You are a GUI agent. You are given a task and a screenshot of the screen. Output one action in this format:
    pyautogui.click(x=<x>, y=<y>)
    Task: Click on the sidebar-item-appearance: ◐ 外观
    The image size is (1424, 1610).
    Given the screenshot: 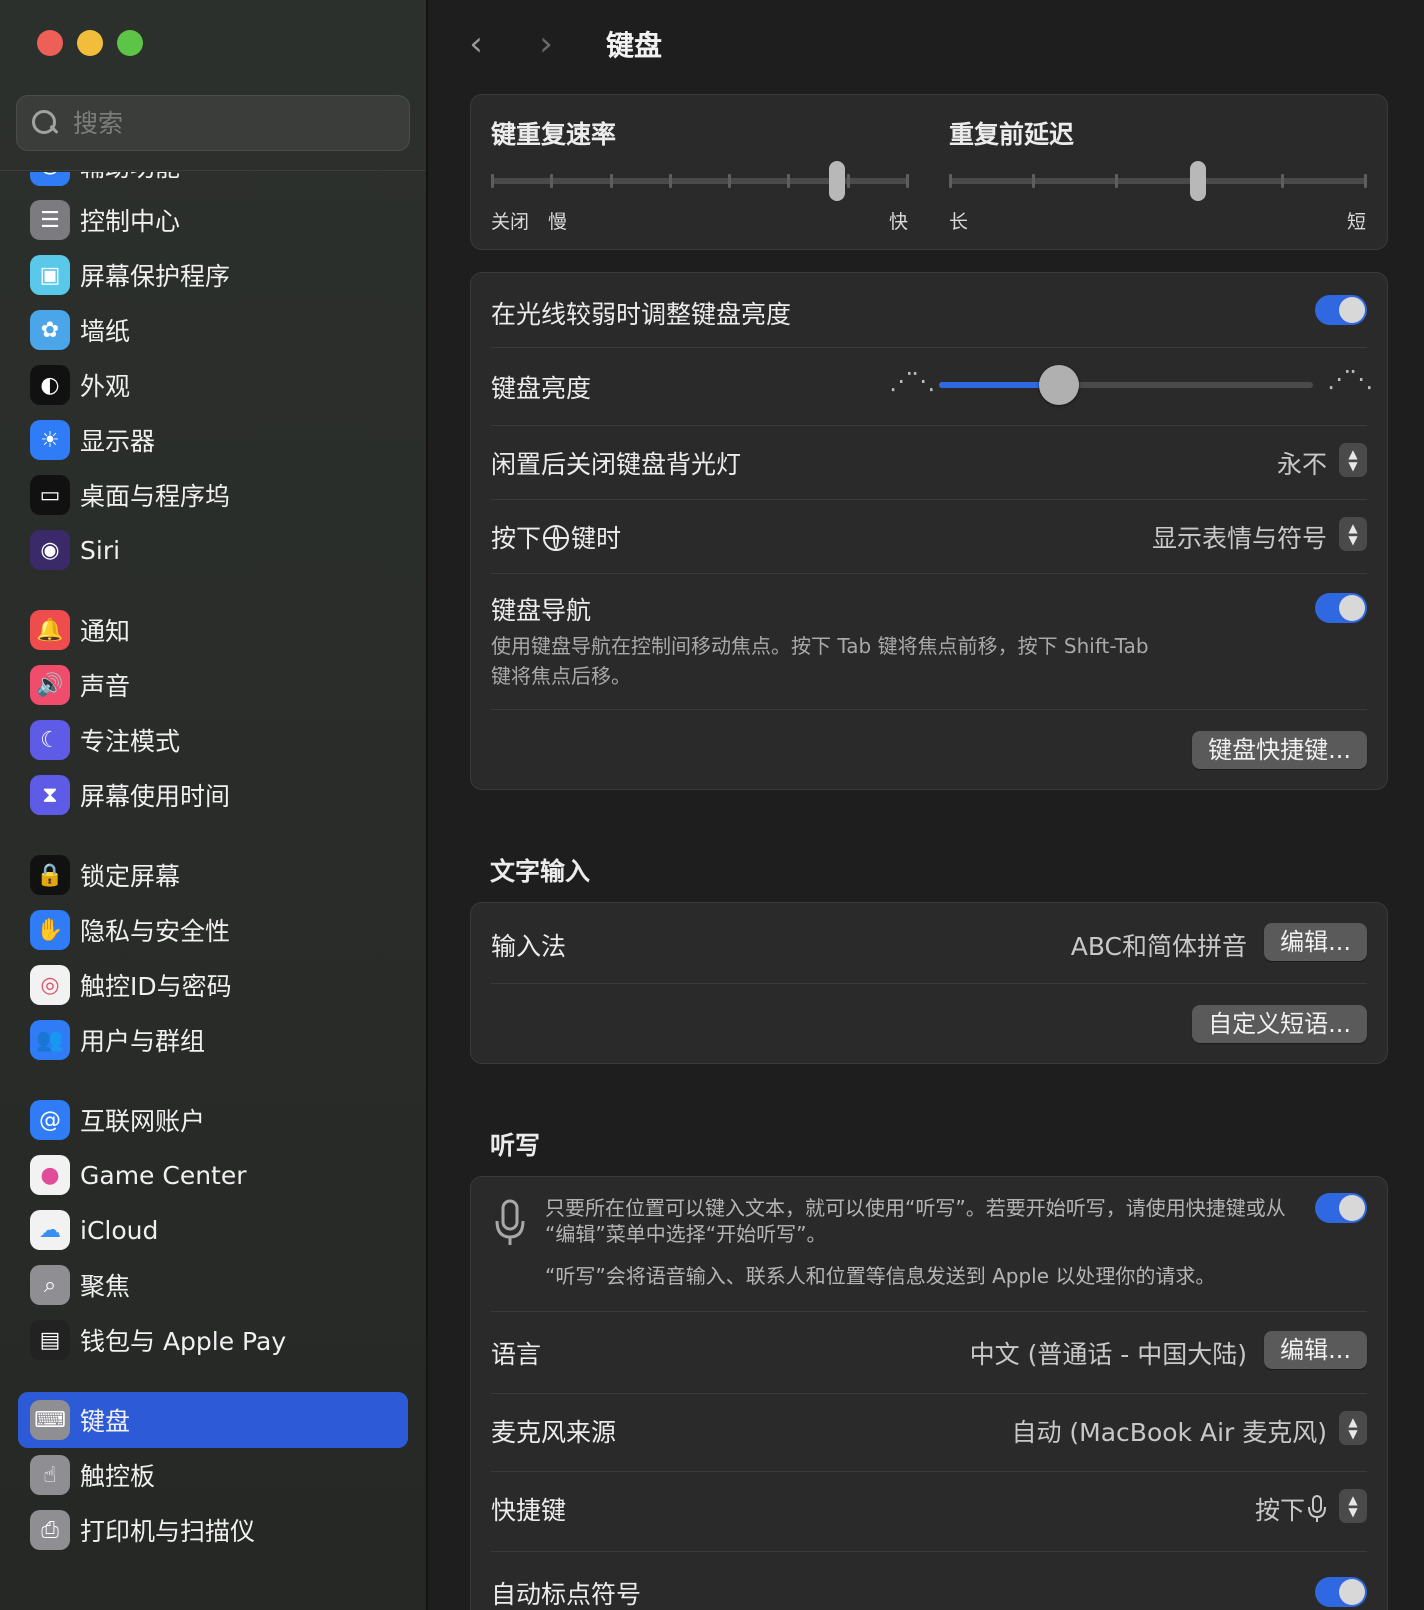 What is the action you would take?
    pyautogui.click(x=213, y=385)
    